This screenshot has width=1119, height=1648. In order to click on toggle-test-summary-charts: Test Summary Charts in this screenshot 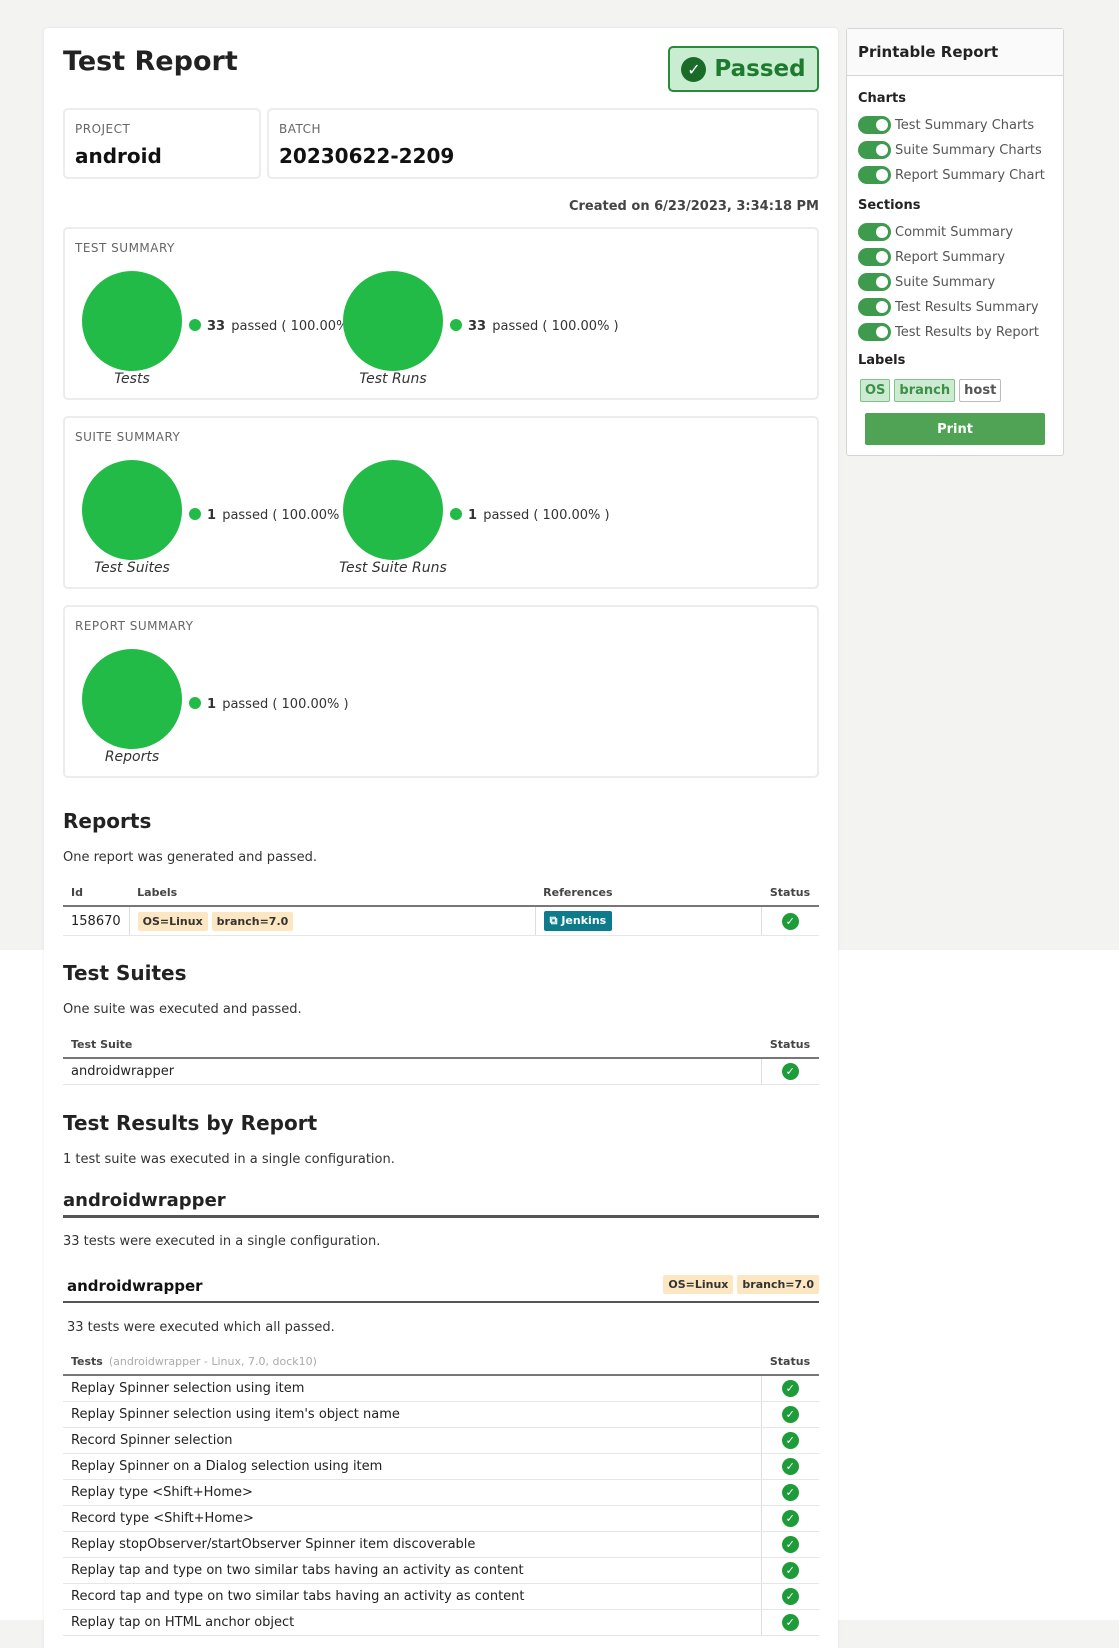, I will do `click(946, 125)`.